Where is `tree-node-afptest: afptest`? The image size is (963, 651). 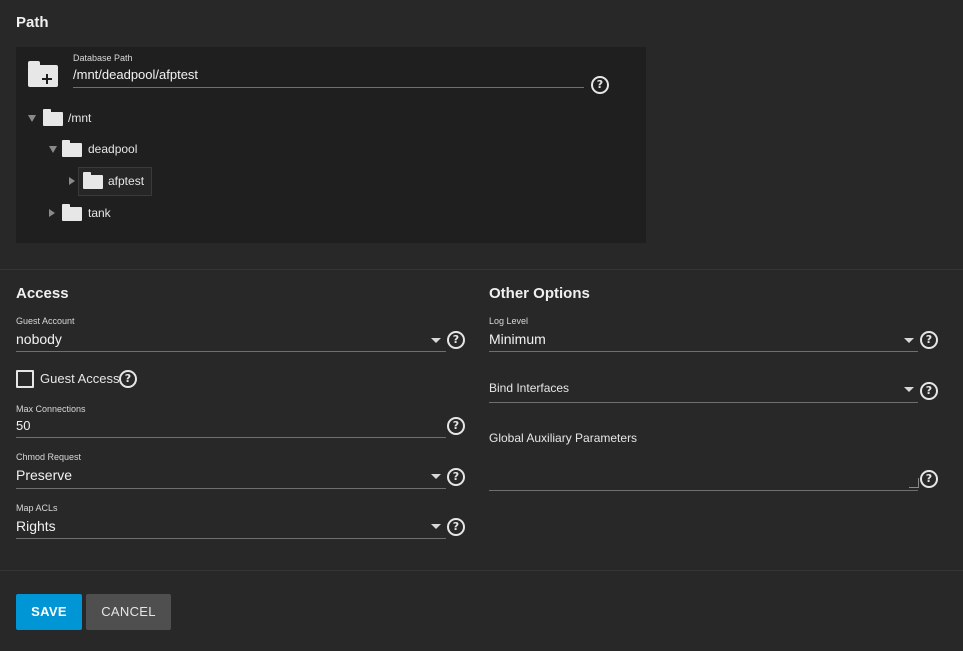
tree-node-afptest: afptest is located at coordinates (126, 181).